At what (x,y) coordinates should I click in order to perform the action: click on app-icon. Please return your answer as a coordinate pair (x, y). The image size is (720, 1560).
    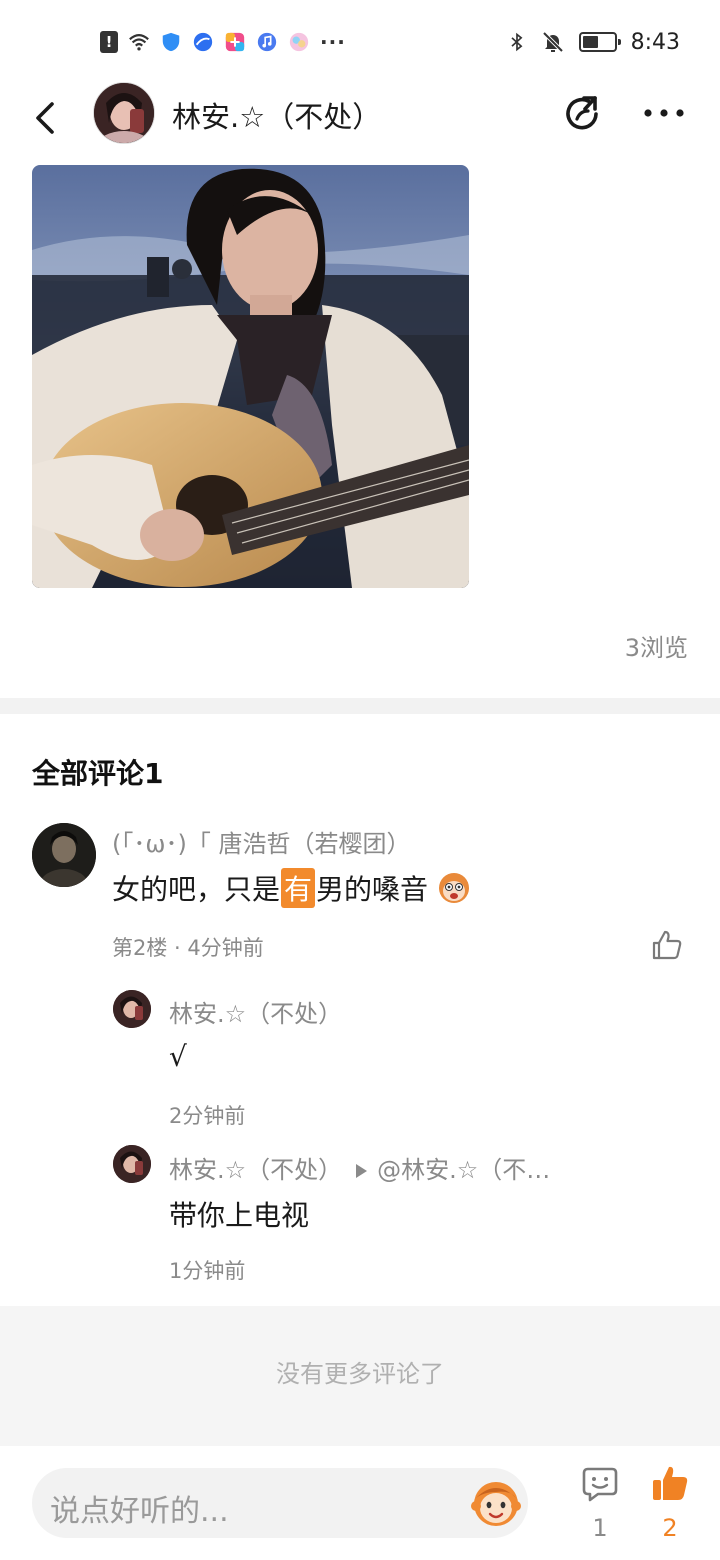
    Looking at the image, I should click on (235, 42).